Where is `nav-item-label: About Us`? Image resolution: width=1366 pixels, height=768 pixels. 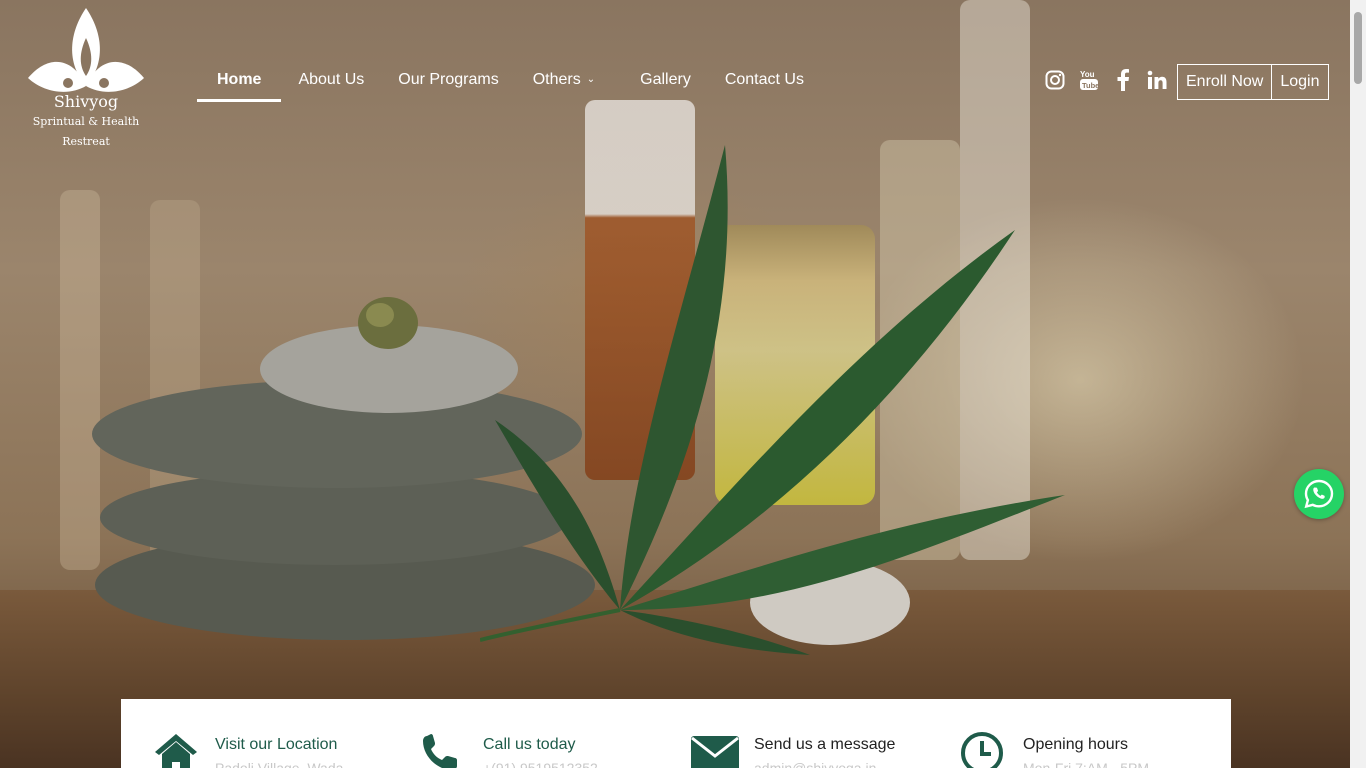 nav-item-label: About Us is located at coordinates (331, 79).